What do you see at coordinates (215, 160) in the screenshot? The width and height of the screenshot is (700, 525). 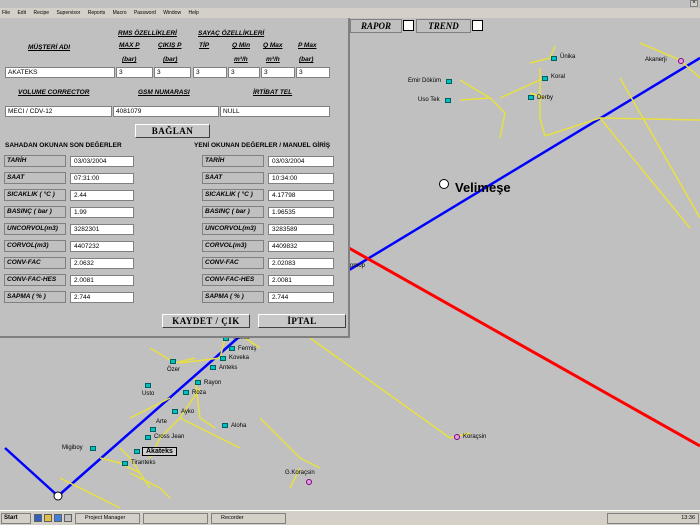 I see `field-label: TARİH` at bounding box center [215, 160].